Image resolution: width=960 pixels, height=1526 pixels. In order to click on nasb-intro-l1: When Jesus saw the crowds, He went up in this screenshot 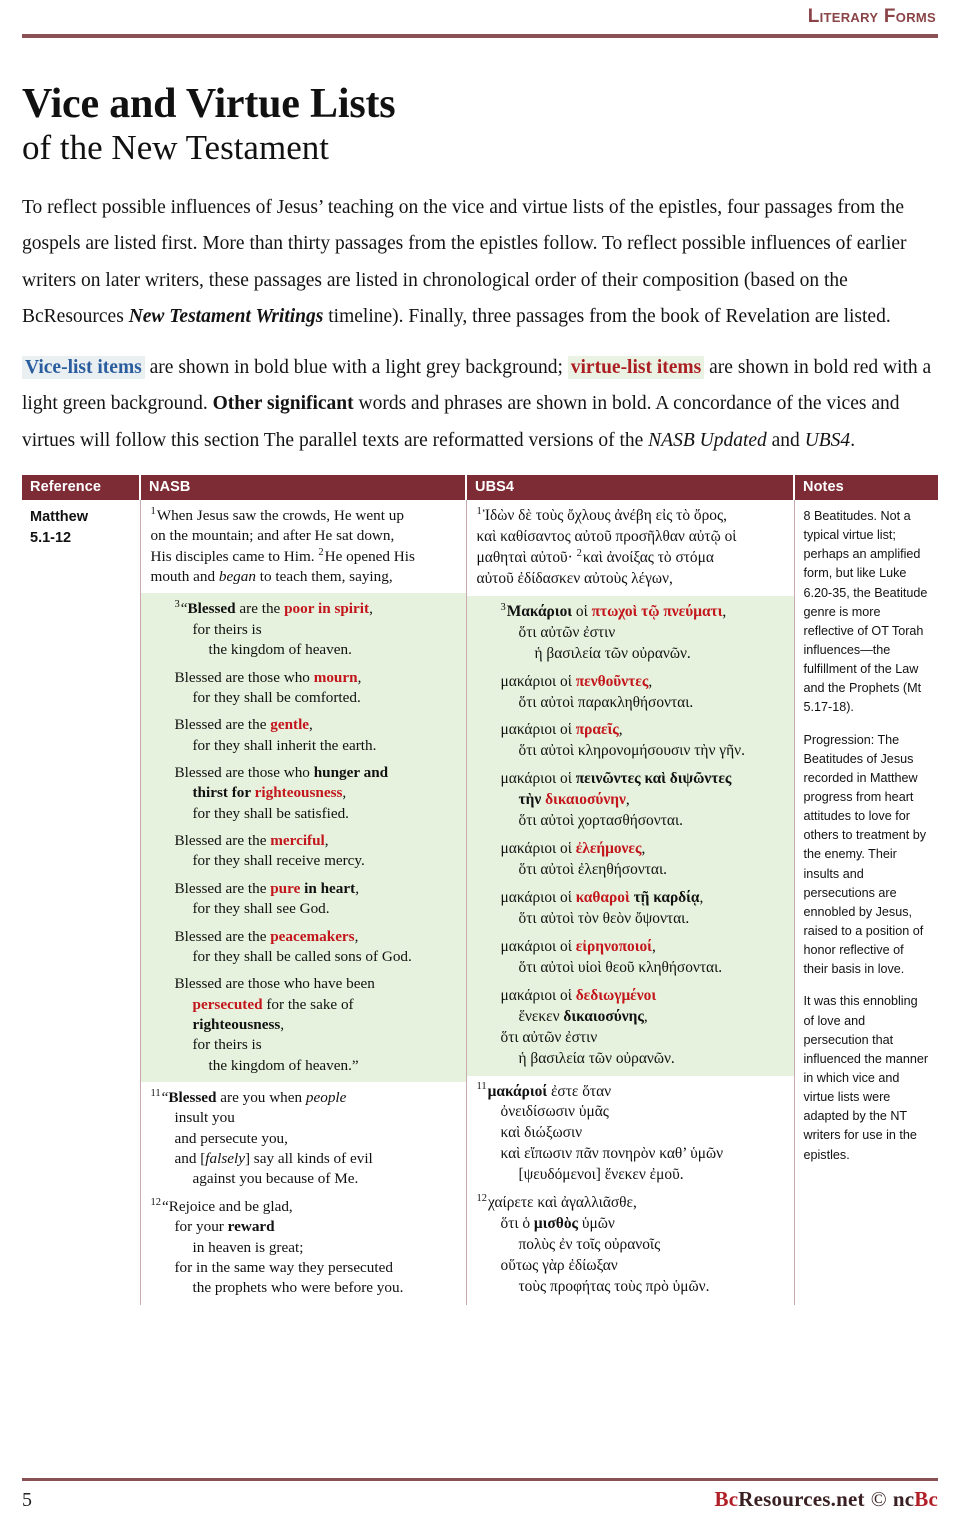, I will do `click(280, 516)`.